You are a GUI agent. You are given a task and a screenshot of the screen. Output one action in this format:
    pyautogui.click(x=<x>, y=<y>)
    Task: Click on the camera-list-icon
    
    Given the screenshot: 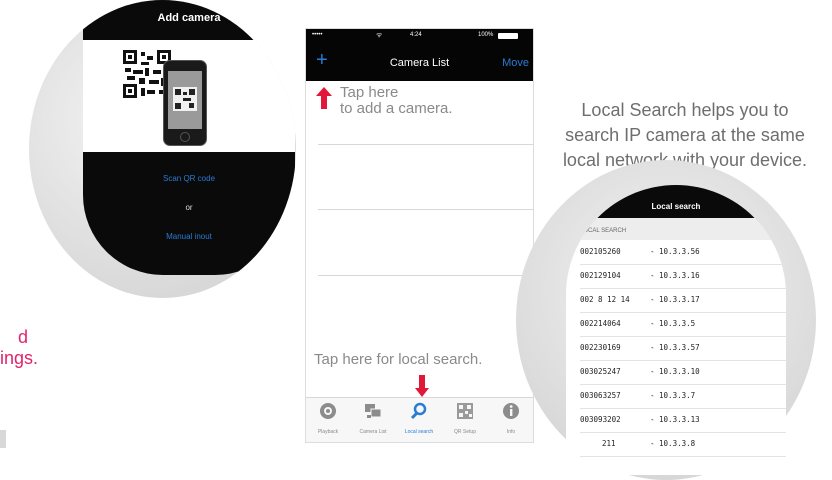 What is the action you would take?
    pyautogui.click(x=373, y=411)
    